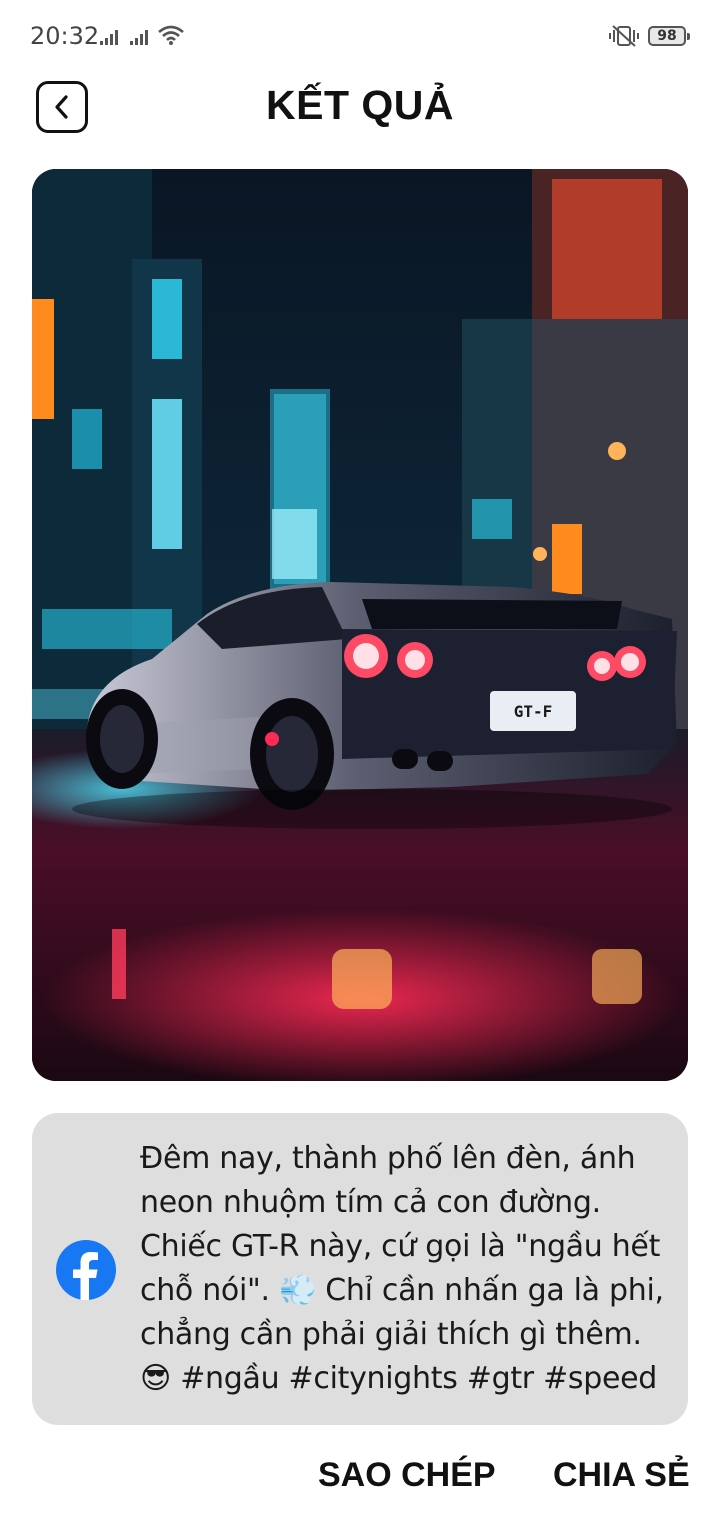 This screenshot has width=720, height=1520. Describe the element at coordinates (360, 36) in the screenshot. I see `status-bar: 20:32 98` at that location.